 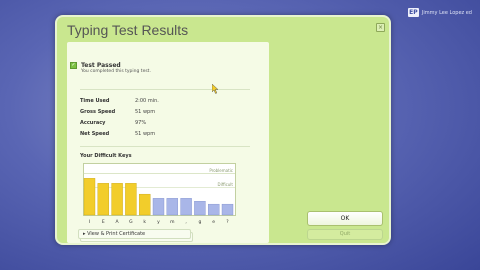 What do you see at coordinates (95, 133) in the screenshot?
I see `stat-label: Net Speed` at bounding box center [95, 133].